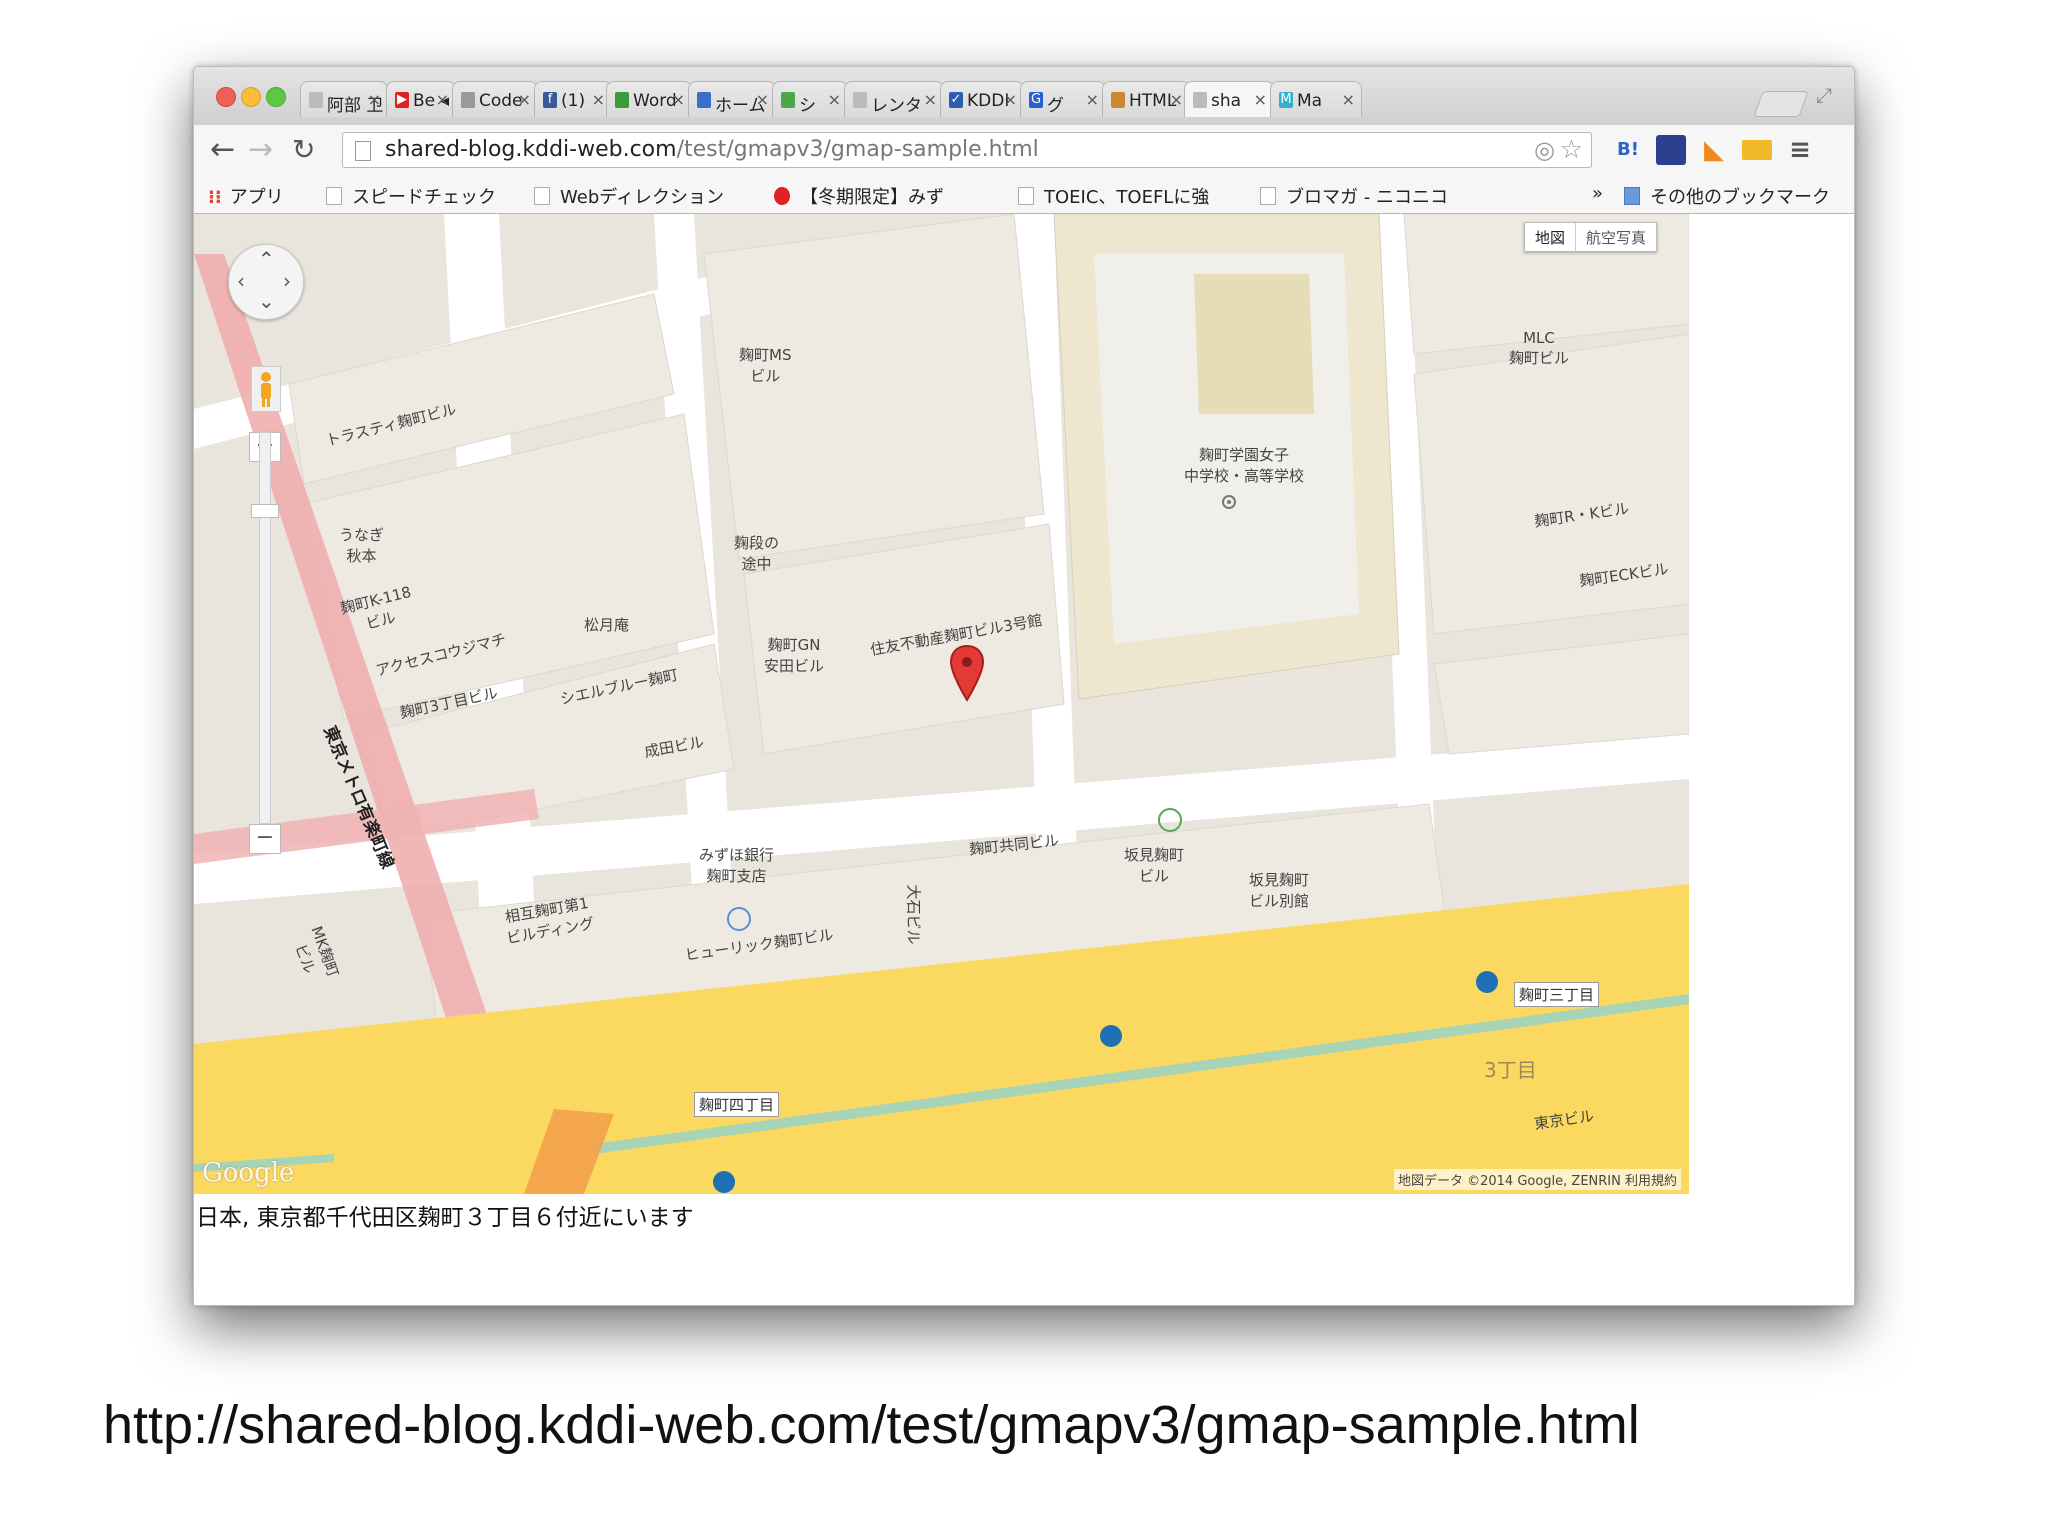 The image size is (2048, 1536). I want to click on map-attribution: 地図データ ©2014 Google, ZENRIN 利用規約, so click(1537, 1179).